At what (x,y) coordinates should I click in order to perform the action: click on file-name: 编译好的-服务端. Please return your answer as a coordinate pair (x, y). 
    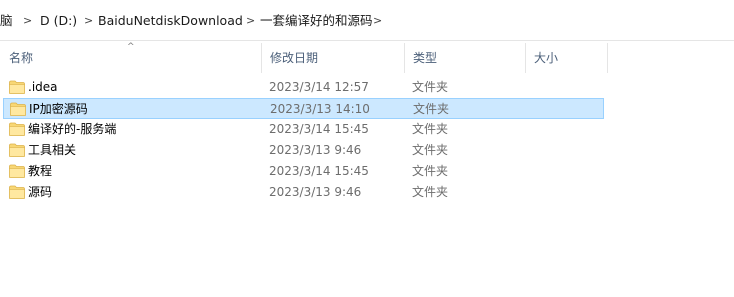
    Looking at the image, I should click on (72, 129).